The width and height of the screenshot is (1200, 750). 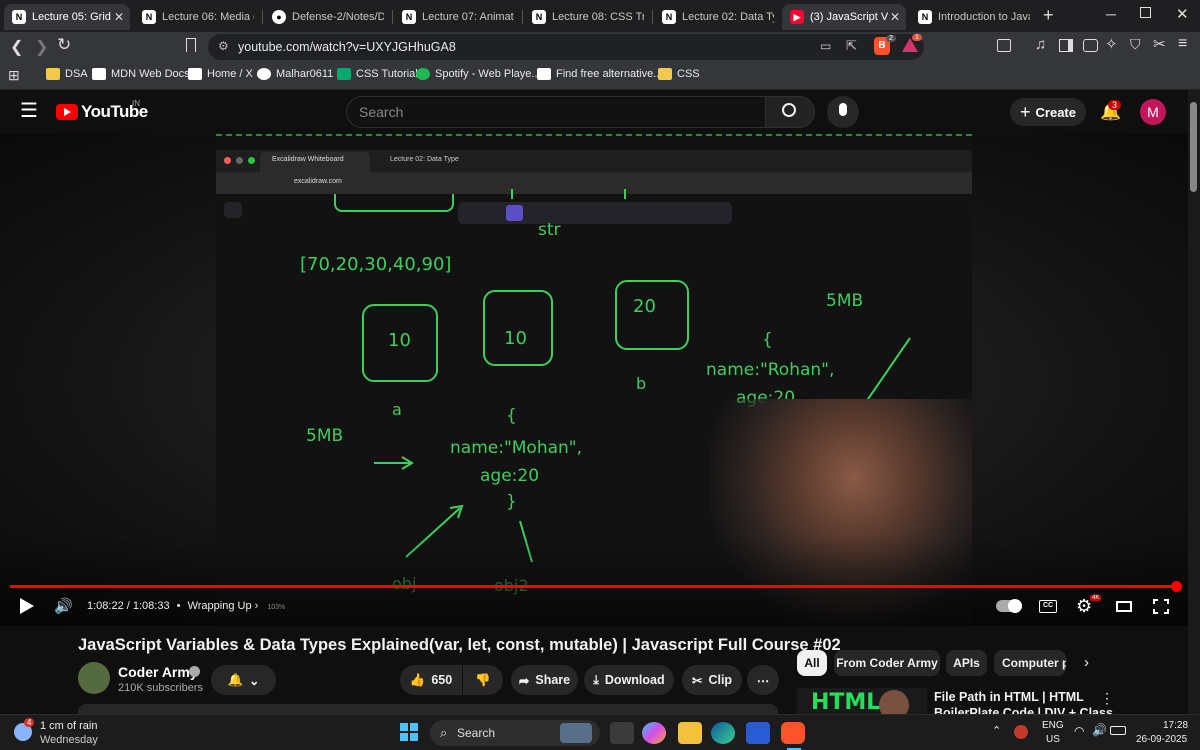 I want to click on channel-name: Coder Army, so click(x=158, y=672).